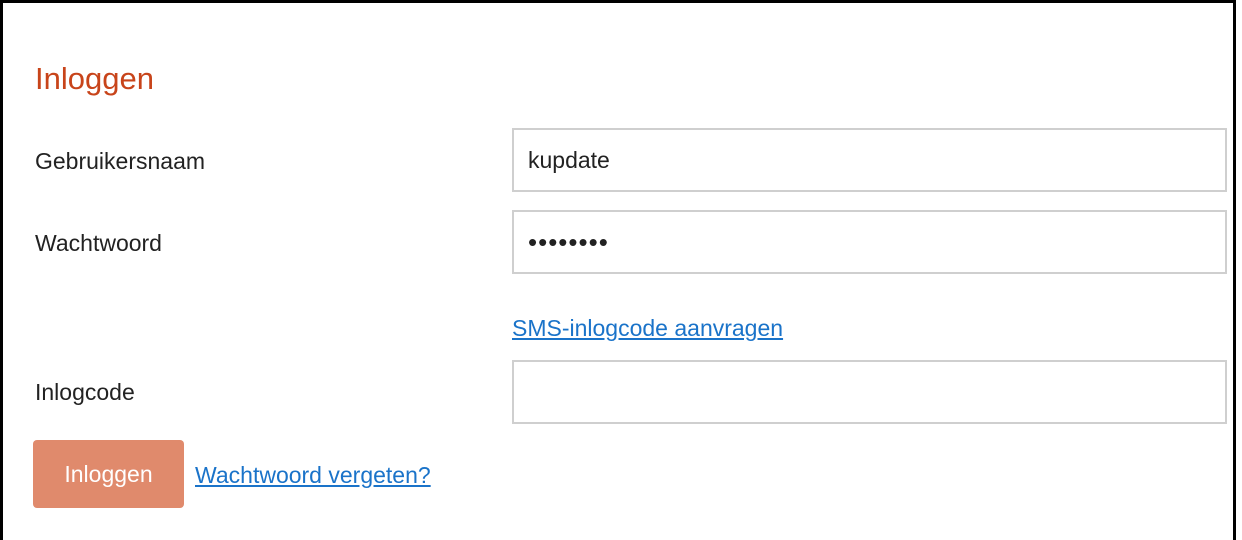 The height and width of the screenshot is (540, 1242). What do you see at coordinates (94, 78) in the screenshot?
I see `form-title: Inloggen` at bounding box center [94, 78].